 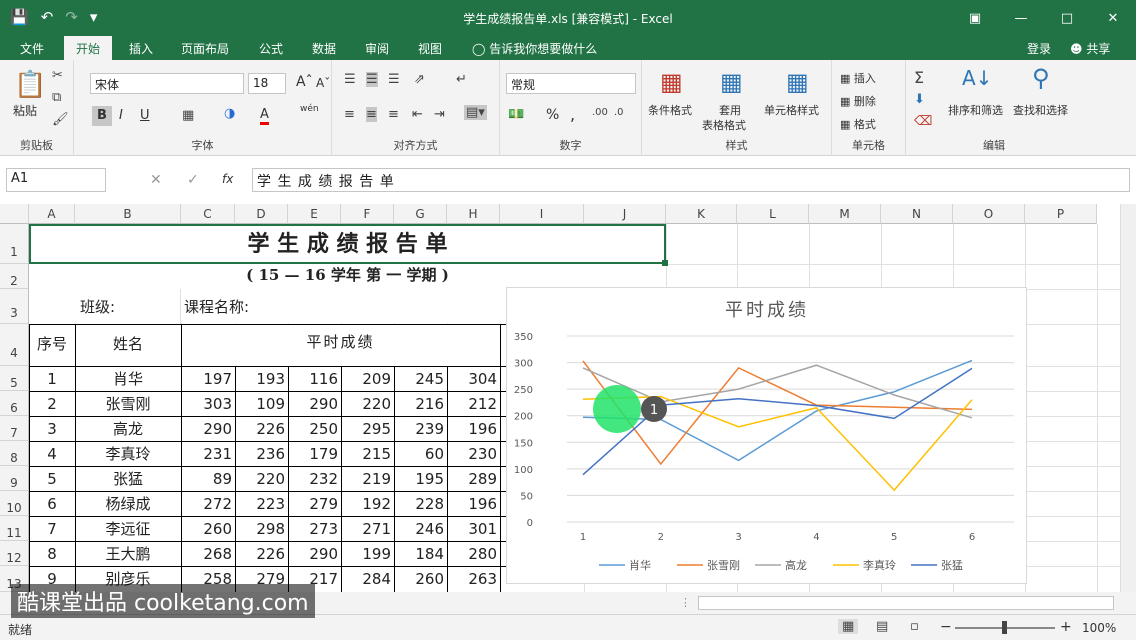 I want to click on row-header: 6, so click(x=14, y=403).